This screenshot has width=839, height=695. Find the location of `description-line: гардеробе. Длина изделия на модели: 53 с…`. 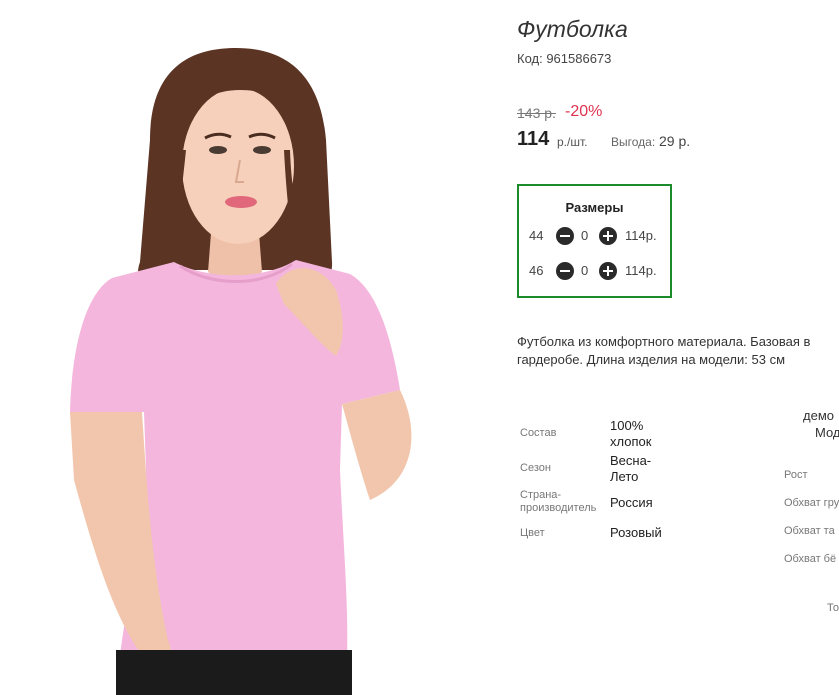

description-line: гардеробе. Длина изделия на модели: 53 с… is located at coordinates (651, 359).